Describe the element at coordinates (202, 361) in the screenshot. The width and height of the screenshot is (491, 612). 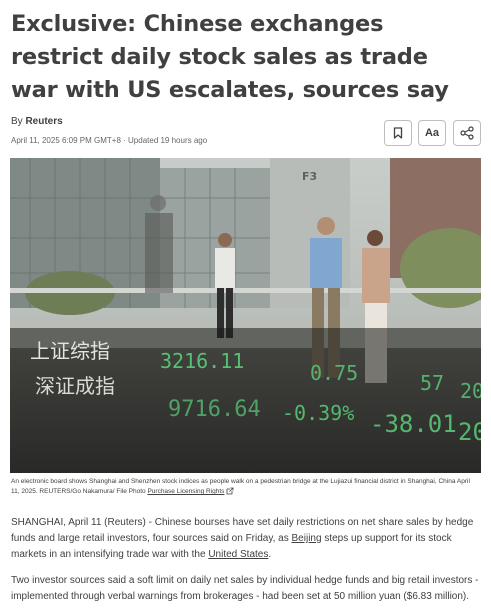
I see `ticker-value: 3216.11` at that location.